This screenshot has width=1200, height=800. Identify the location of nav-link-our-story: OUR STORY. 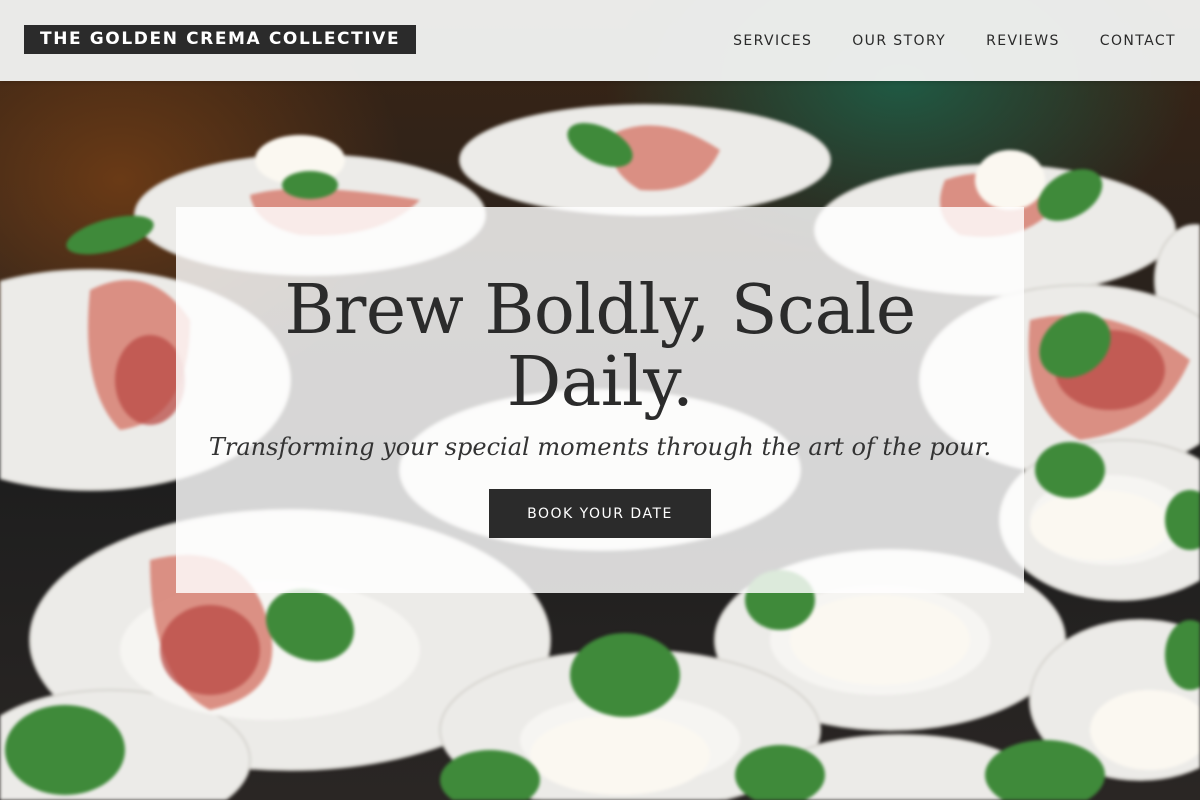
(899, 41).